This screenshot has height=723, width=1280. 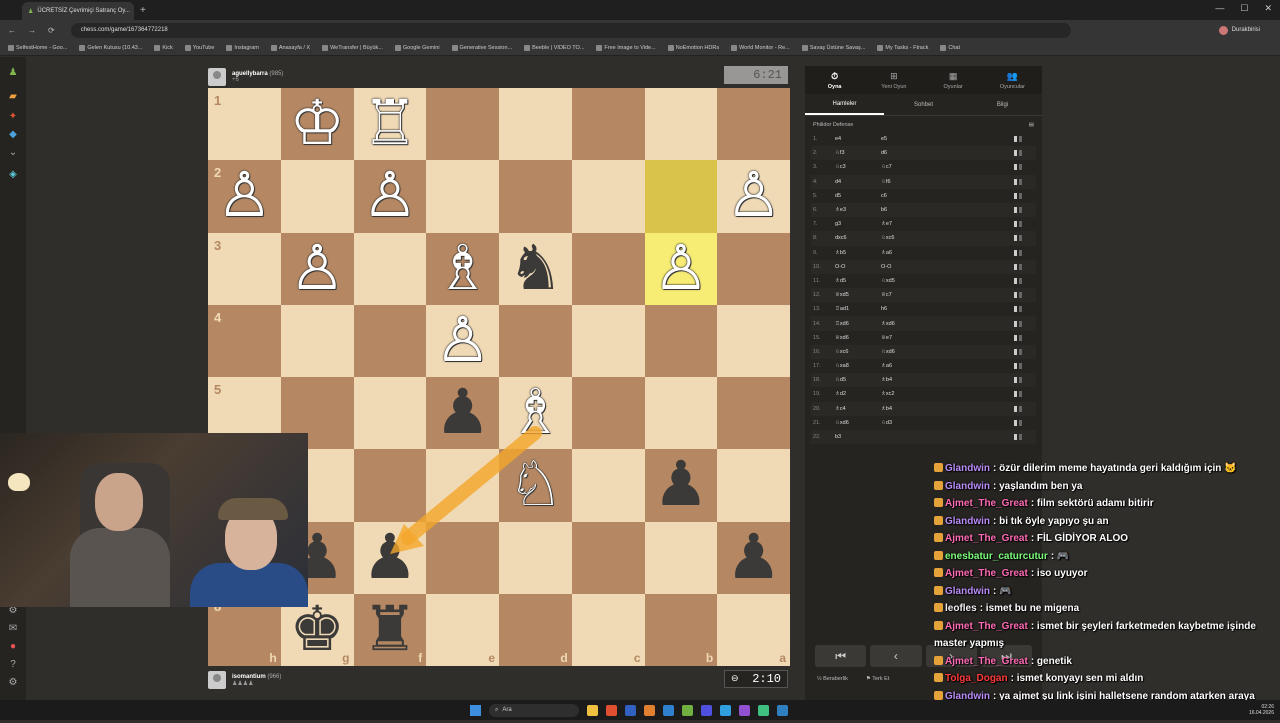 I want to click on white-move: ♗e3, so click(x=858, y=210).